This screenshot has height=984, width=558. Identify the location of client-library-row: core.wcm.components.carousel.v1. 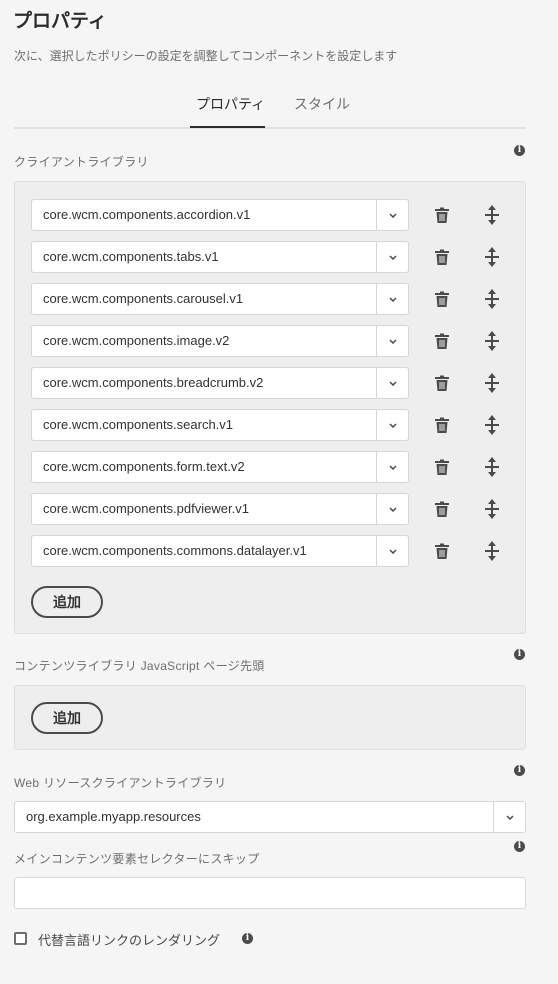
(271, 299).